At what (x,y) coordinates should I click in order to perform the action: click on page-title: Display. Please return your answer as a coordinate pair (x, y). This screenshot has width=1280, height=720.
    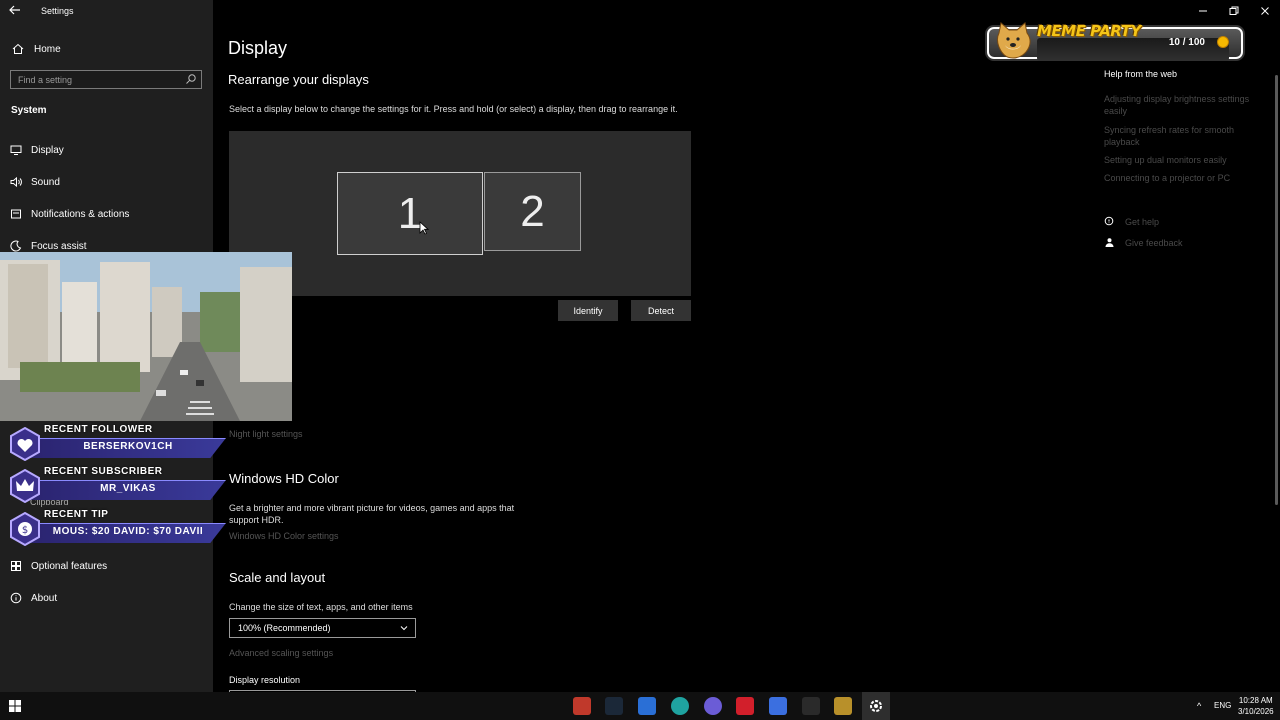
    Looking at the image, I should click on (258, 48).